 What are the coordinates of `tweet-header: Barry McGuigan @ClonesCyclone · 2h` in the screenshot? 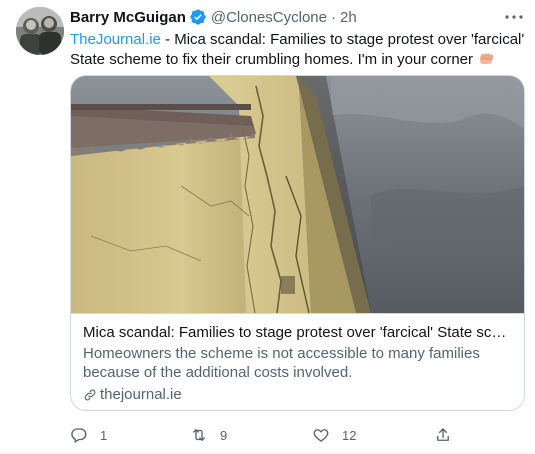 It's located at (298, 17).